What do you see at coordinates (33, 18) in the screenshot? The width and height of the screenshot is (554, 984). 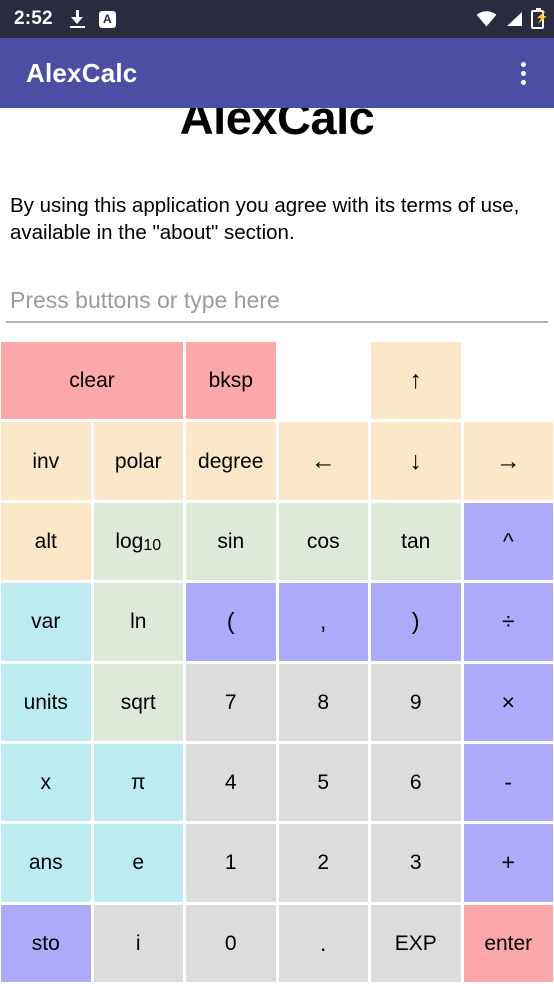 I see `status-bar-clock: 2:52` at bounding box center [33, 18].